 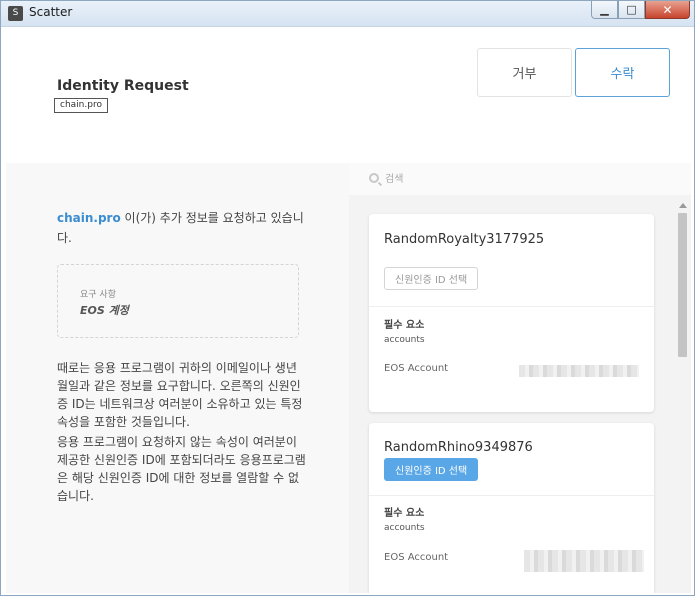 I want to click on search-bar, so click(x=520, y=179).